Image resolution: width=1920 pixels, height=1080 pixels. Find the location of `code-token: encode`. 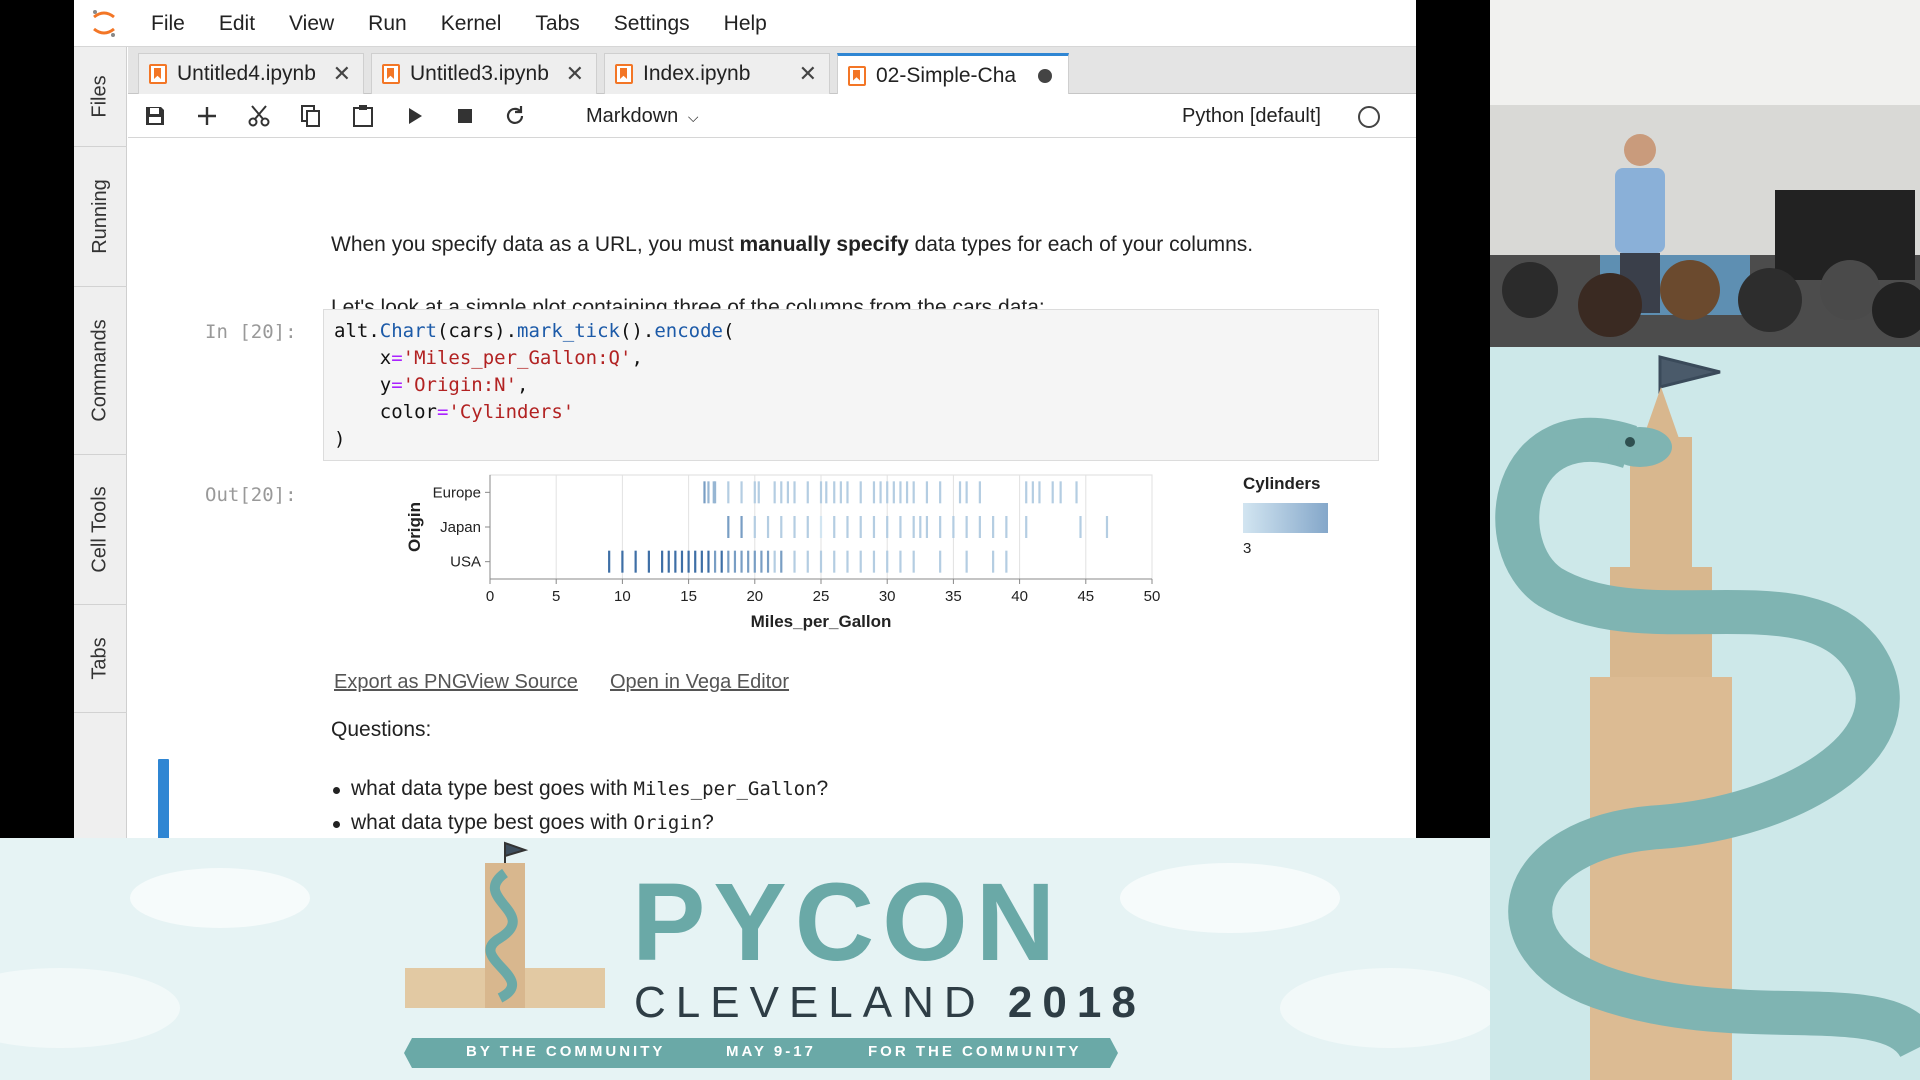

code-token: encode is located at coordinates (688, 331).